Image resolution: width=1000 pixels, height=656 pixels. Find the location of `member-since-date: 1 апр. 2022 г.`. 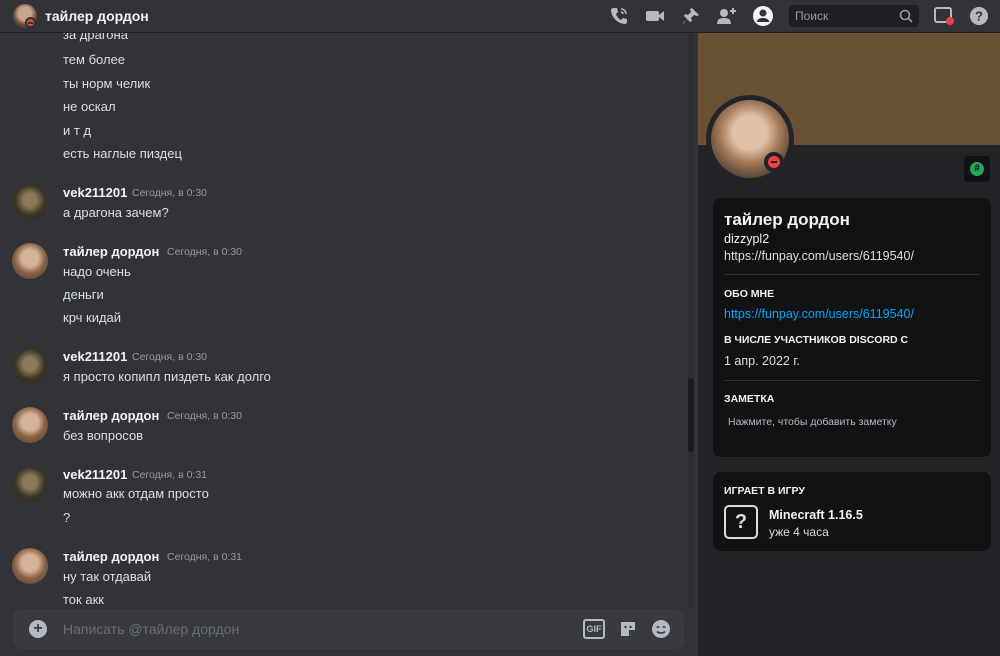

member-since-date: 1 апр. 2022 г. is located at coordinates (762, 361).